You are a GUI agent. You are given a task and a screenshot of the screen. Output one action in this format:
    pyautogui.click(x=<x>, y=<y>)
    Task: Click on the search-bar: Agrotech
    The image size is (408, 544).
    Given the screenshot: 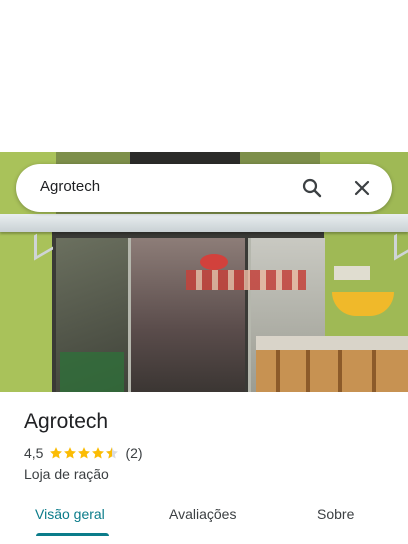 What is the action you would take?
    pyautogui.click(x=204, y=188)
    